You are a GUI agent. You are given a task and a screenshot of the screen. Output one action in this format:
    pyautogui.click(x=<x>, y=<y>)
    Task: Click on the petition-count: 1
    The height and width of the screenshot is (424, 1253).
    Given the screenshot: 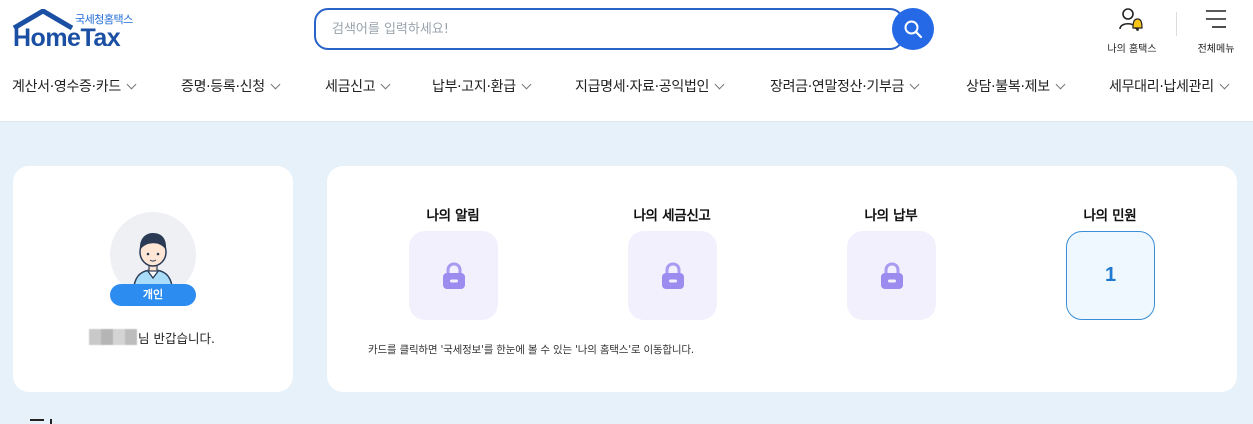 What is the action you would take?
    pyautogui.click(x=1110, y=275)
    